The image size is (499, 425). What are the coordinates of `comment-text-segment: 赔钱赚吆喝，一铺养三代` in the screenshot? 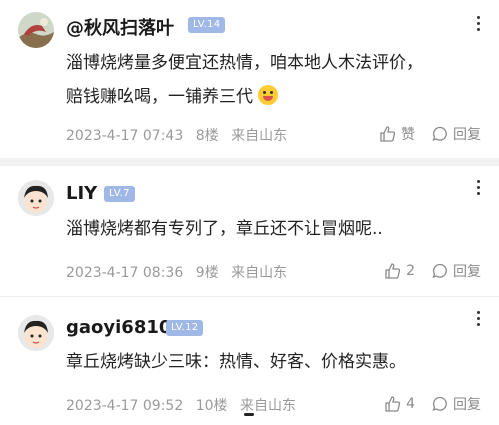 It's located at (159, 97).